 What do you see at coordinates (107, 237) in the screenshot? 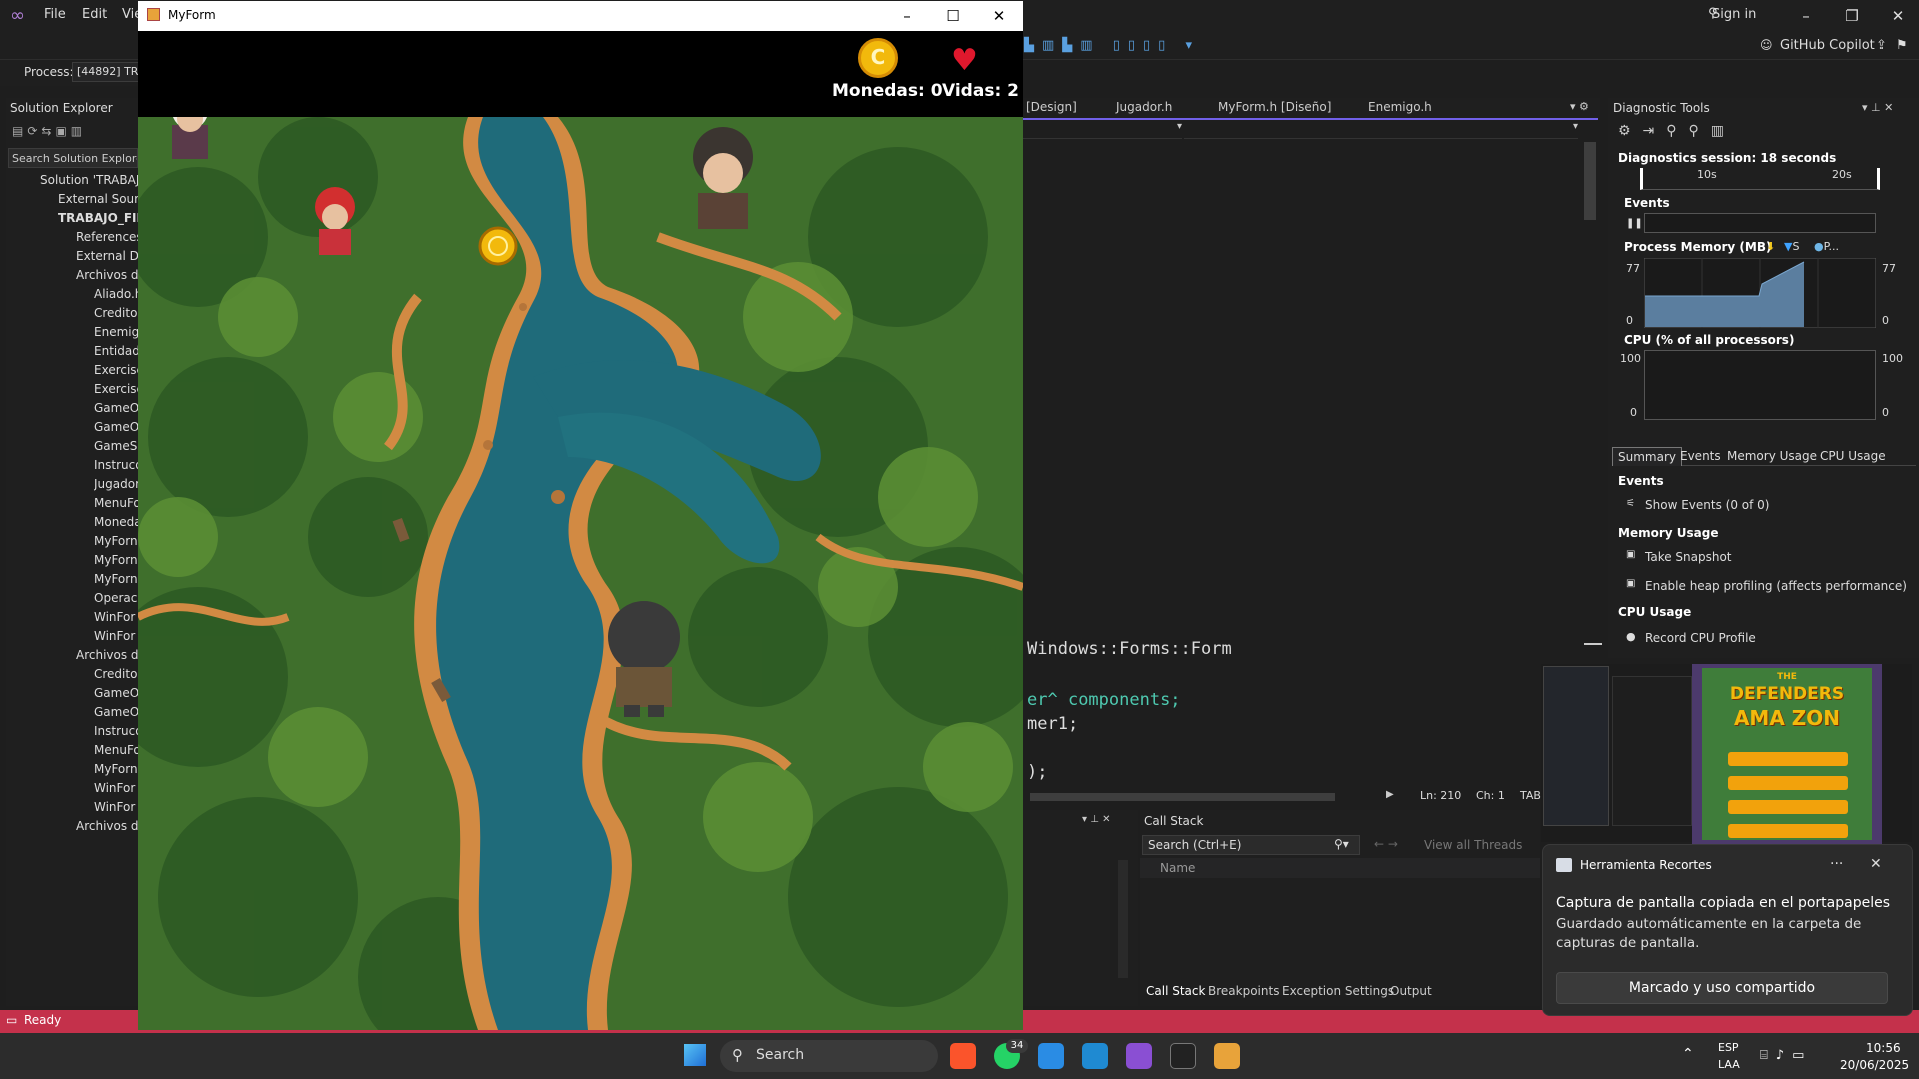
I see `solution-tree-item: References` at bounding box center [107, 237].